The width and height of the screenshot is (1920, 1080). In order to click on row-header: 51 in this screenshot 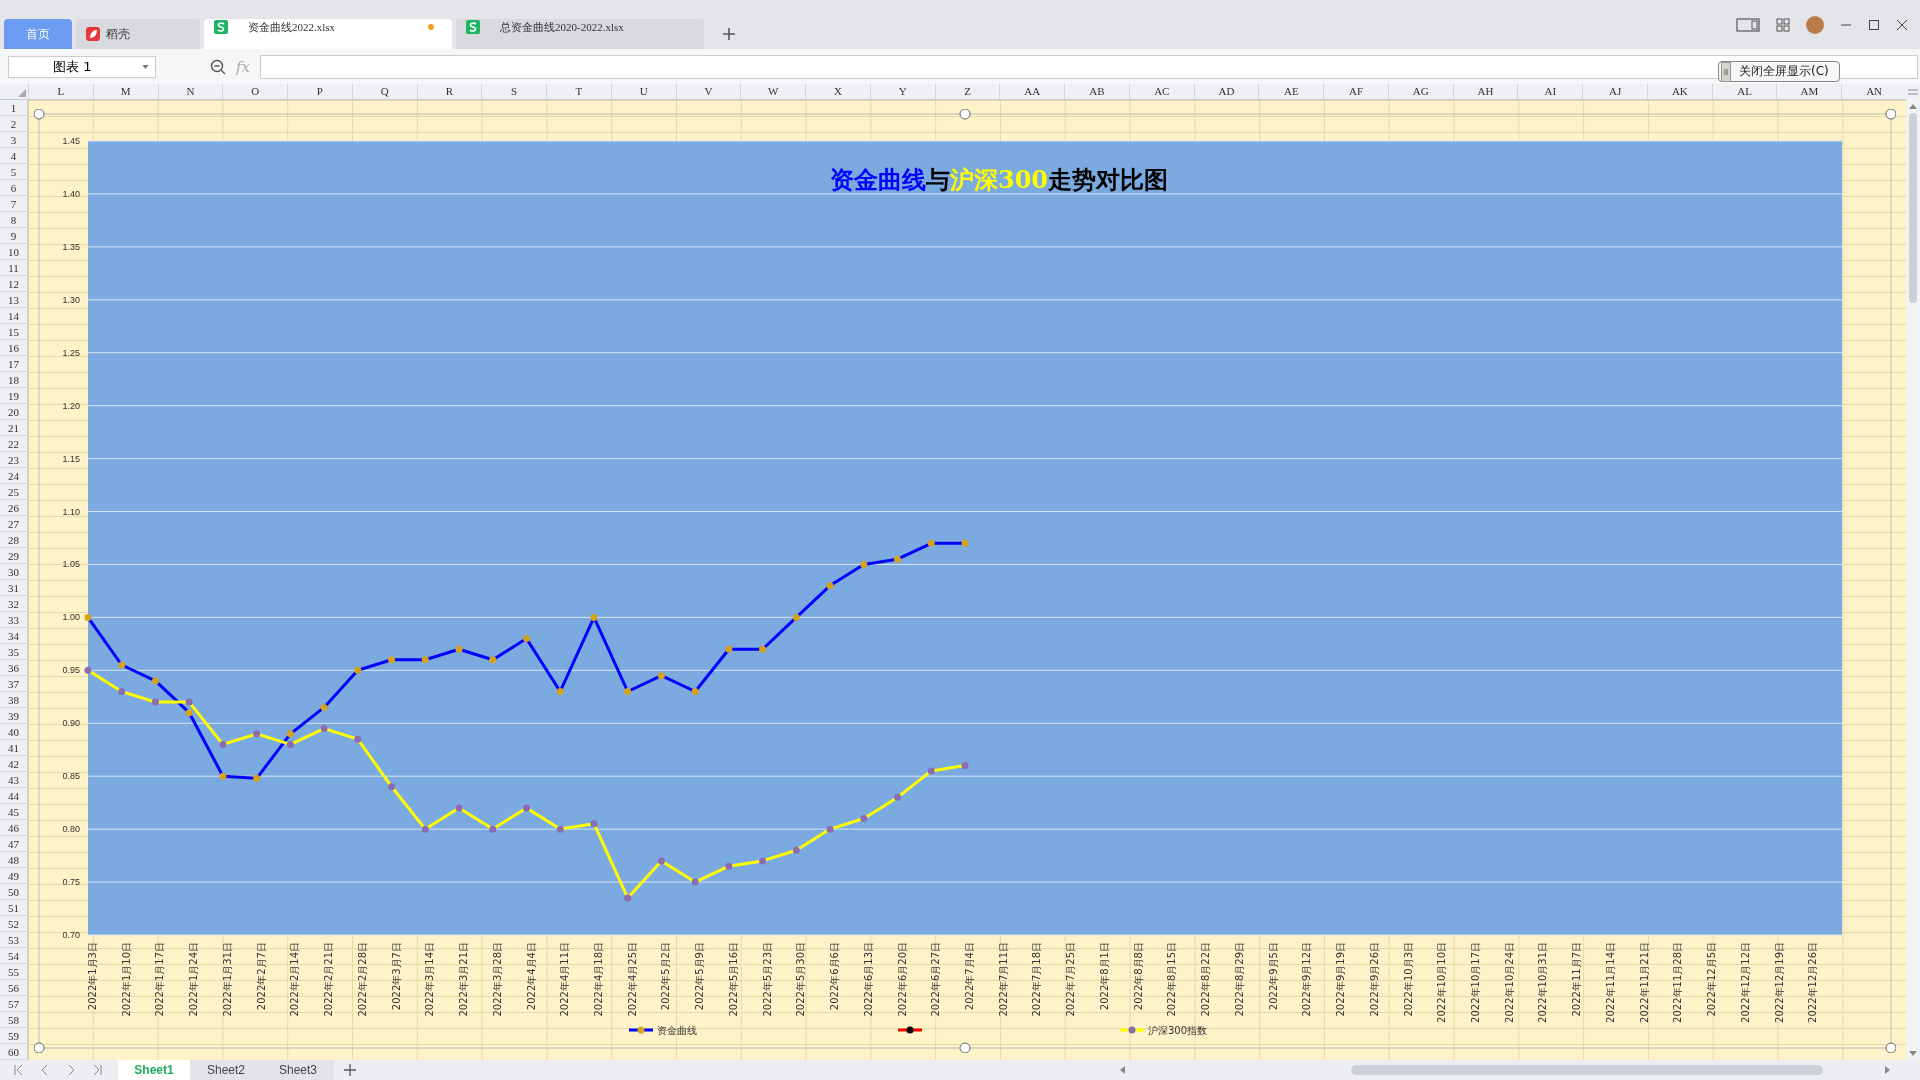, I will do `click(13, 908)`.